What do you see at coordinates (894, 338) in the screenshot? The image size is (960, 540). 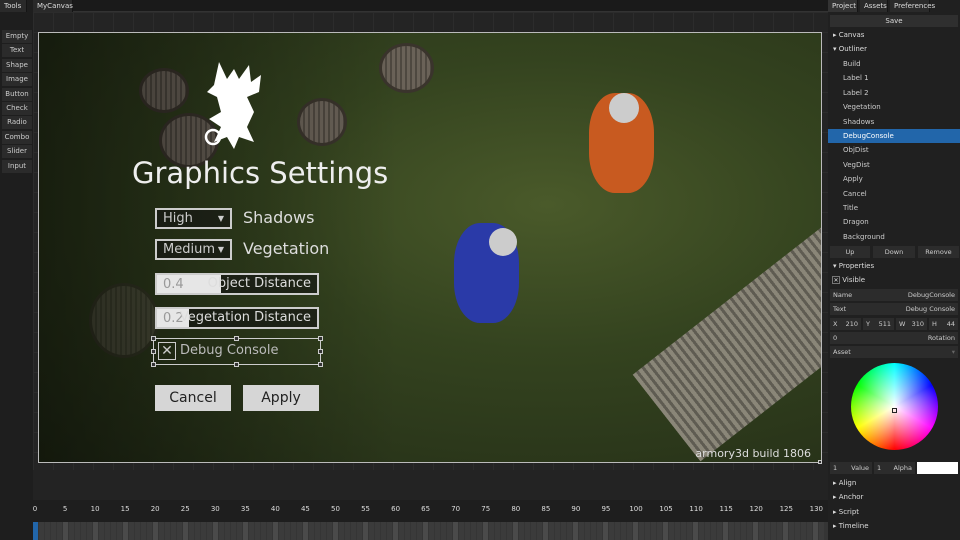 I see `rotation-field: 0 Rotation` at bounding box center [894, 338].